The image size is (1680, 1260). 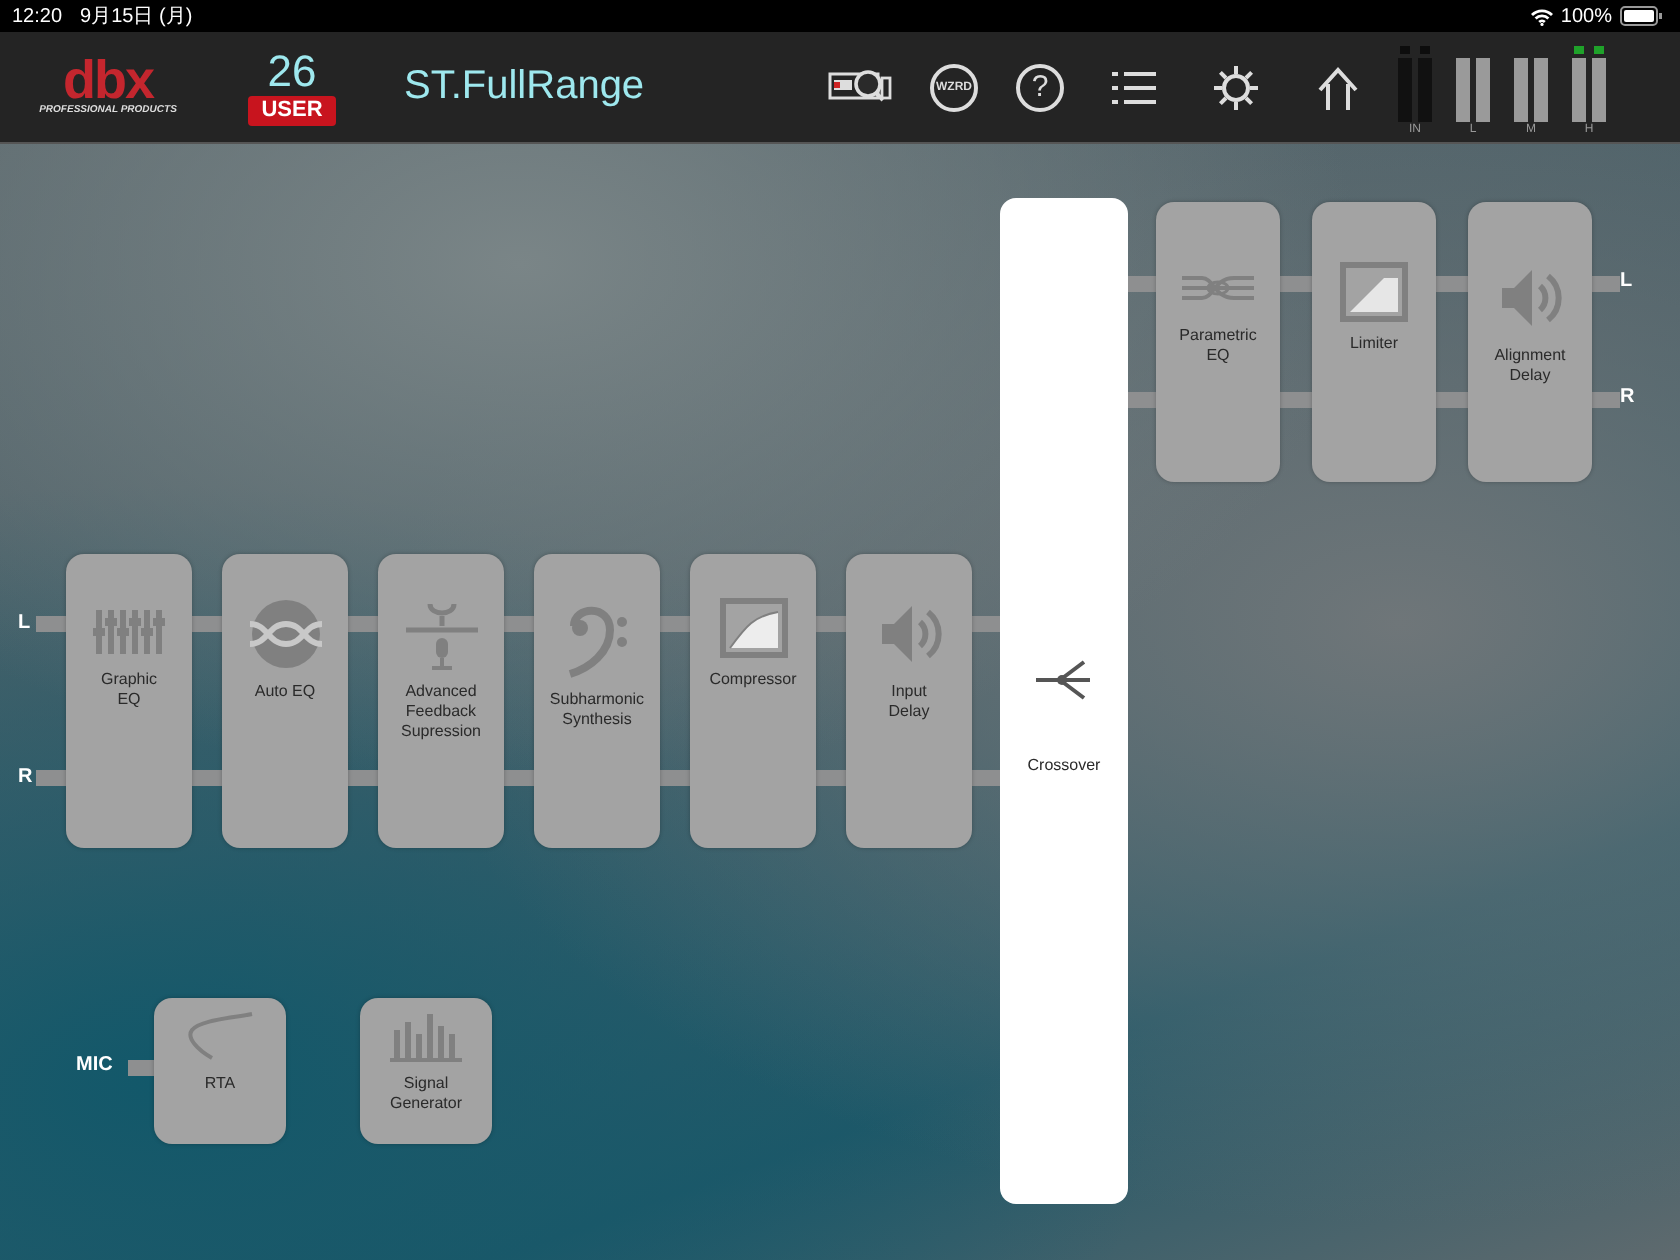 What do you see at coordinates (1642, 16) in the screenshot?
I see `battery-icon` at bounding box center [1642, 16].